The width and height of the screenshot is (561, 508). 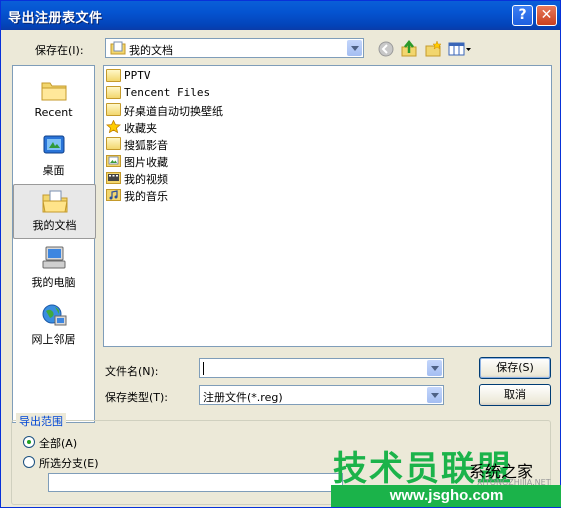 I want to click on file-name: PPTV, so click(x=137, y=75).